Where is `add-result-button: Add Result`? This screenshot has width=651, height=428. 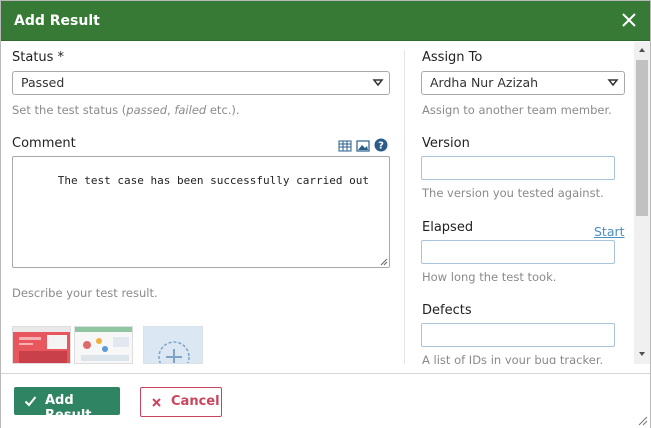
add-result-button: Add Result is located at coordinates (67, 405).